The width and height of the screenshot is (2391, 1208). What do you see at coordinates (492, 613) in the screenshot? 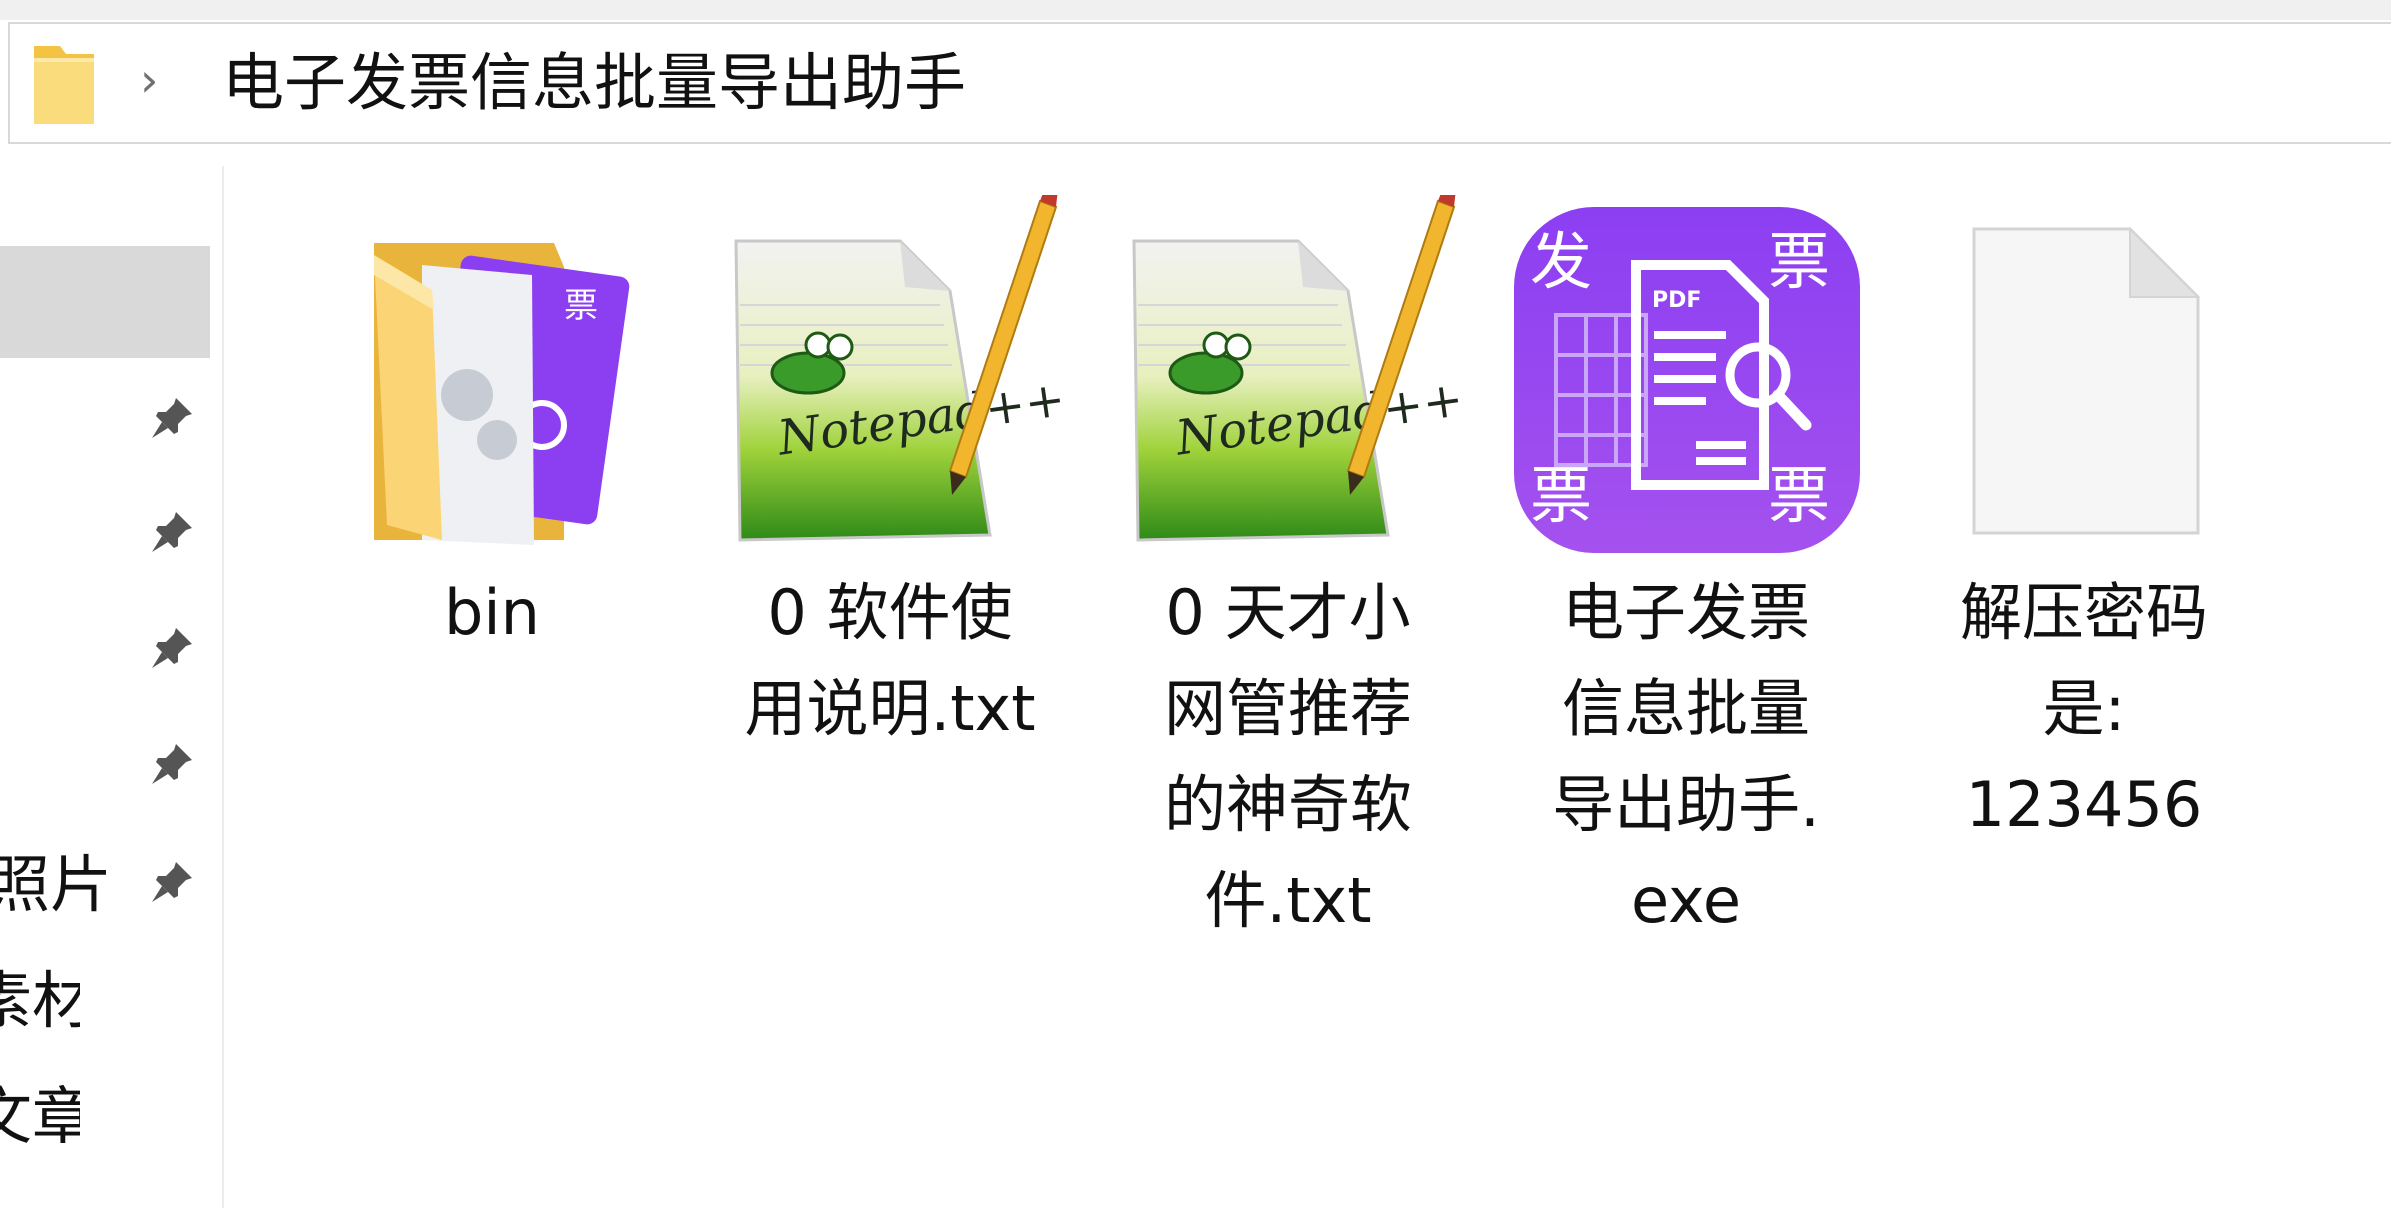
I see `file-name: bin` at bounding box center [492, 613].